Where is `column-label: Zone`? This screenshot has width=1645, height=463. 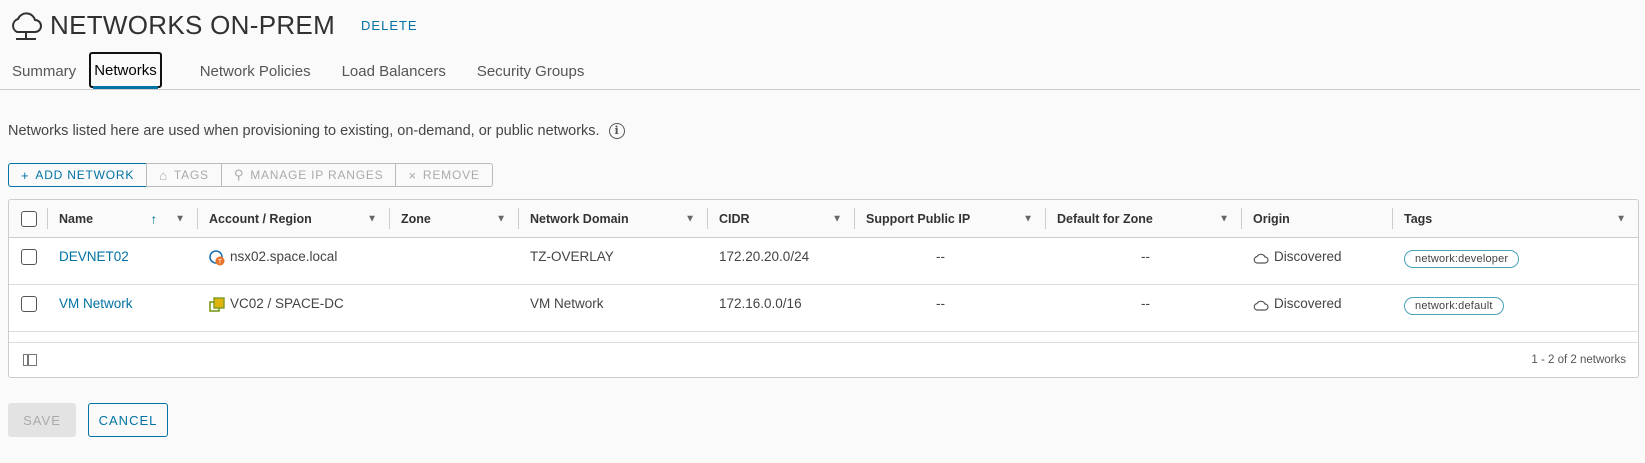
column-label: Zone is located at coordinates (416, 218).